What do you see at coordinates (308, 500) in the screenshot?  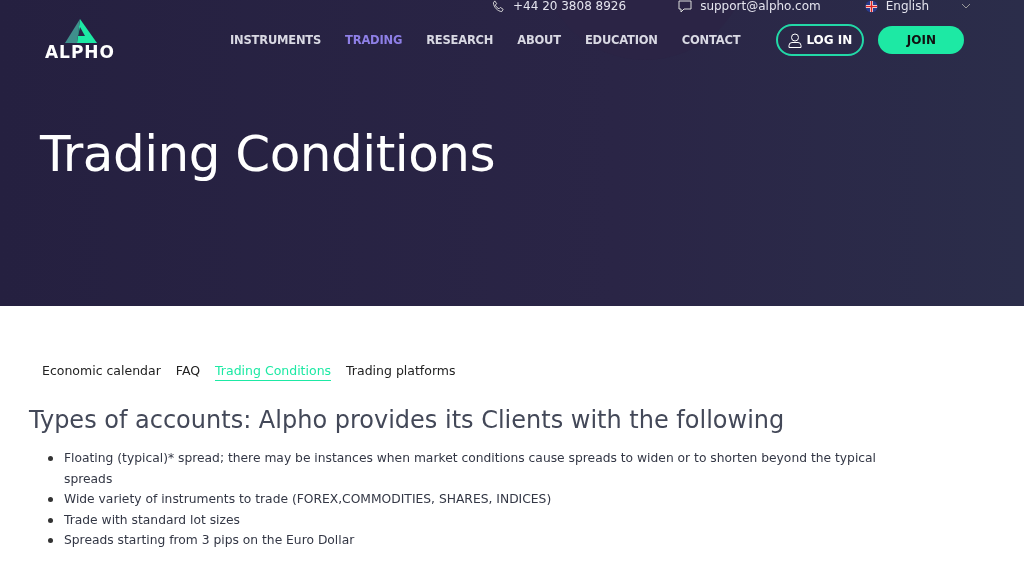 I see `list-item-text: Wide variety of instruments to trade (FOREX,COMMODITIES, SHARES, INDICES)` at bounding box center [308, 500].